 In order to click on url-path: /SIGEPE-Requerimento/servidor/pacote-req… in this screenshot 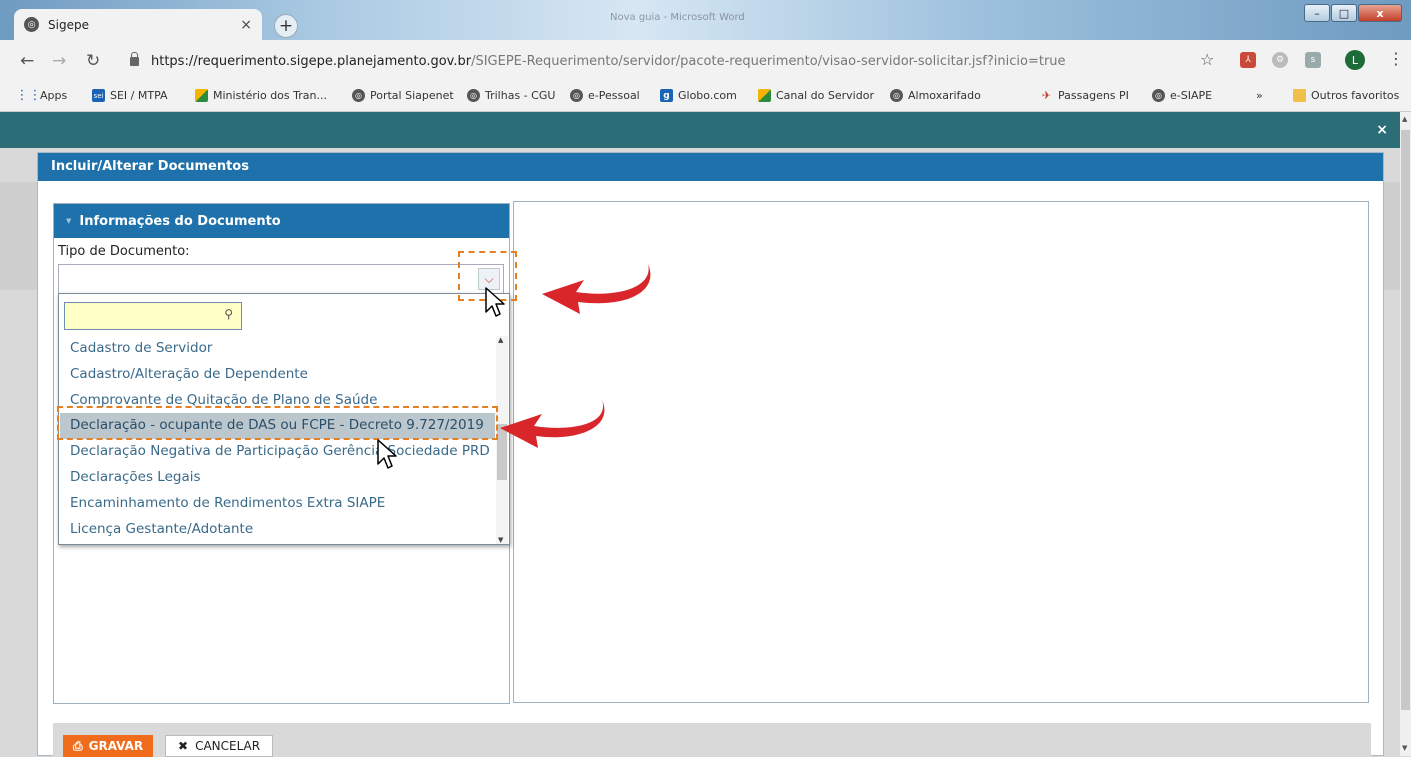, I will do `click(768, 61)`.